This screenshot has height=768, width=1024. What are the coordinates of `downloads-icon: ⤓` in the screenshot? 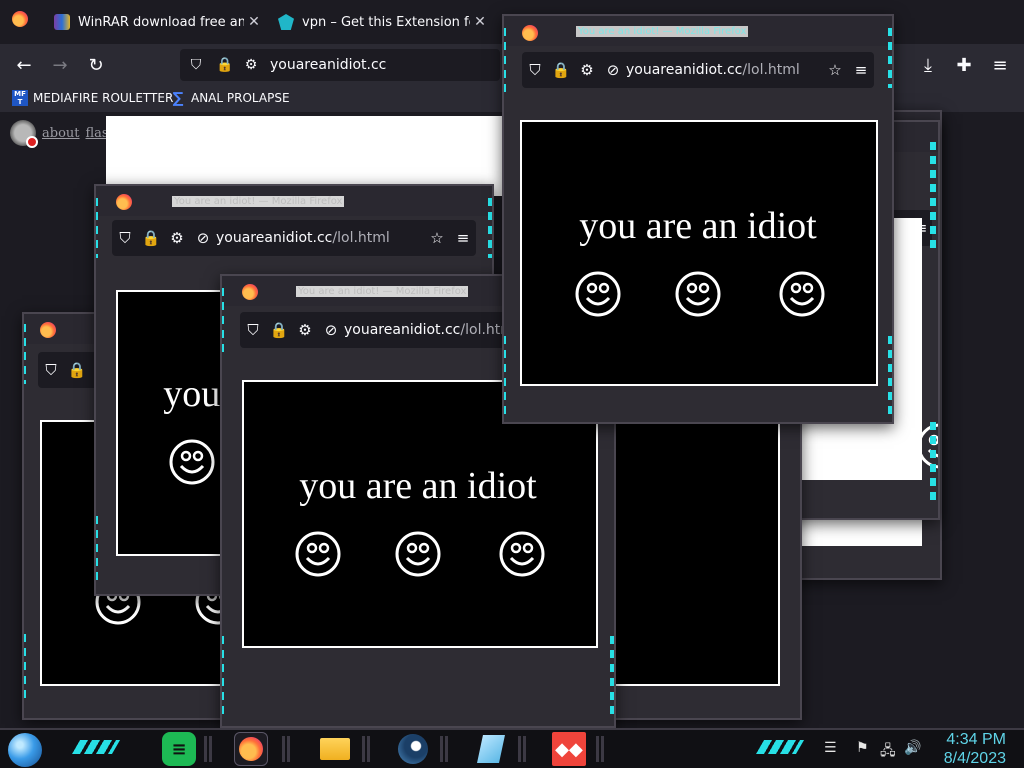 It's located at (928, 66).